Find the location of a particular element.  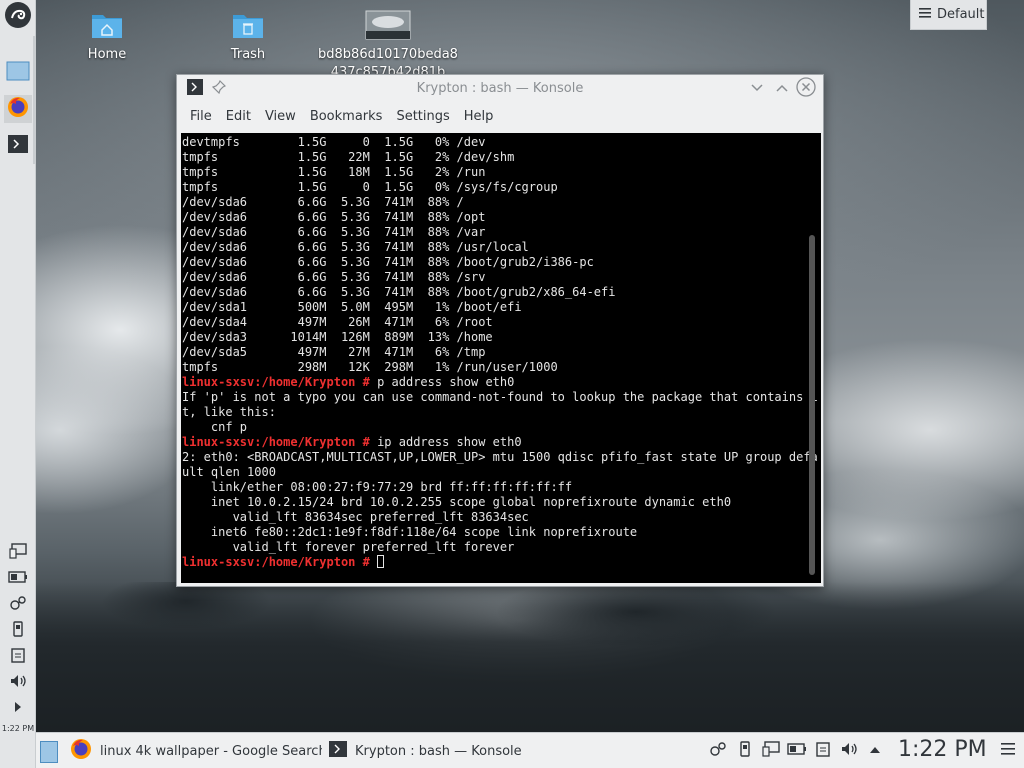

terminal-line: t, like this: is located at coordinates (492, 412).